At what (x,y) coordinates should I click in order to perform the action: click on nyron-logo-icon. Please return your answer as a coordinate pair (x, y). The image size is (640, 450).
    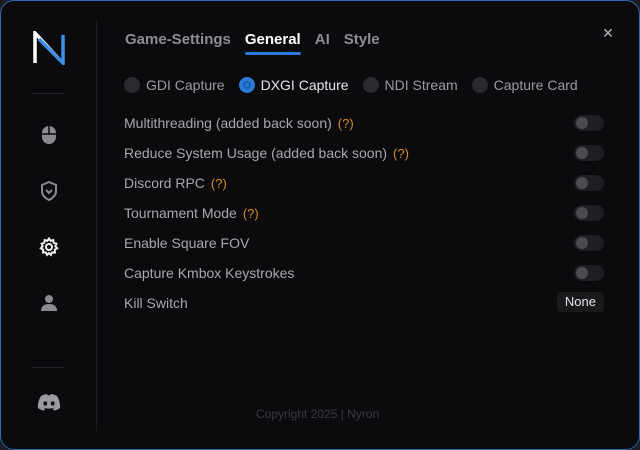
    Looking at the image, I should click on (49, 48).